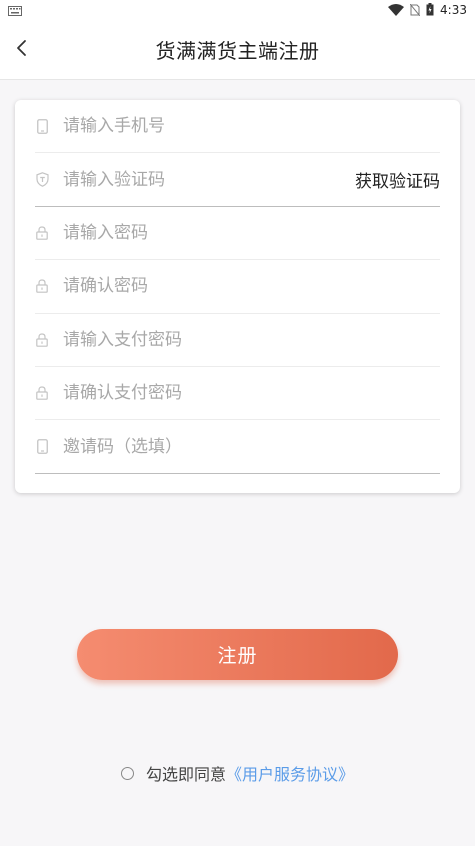 The height and width of the screenshot is (846, 475). Describe the element at coordinates (251, 393) in the screenshot. I see `confirm-pay-password-input` at that location.